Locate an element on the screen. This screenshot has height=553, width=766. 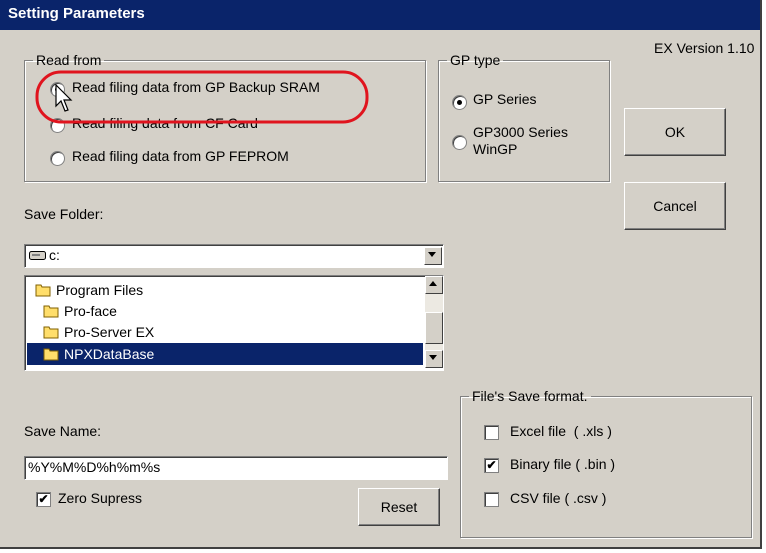
binary-file-checkbox: ✔ is located at coordinates (491, 465).